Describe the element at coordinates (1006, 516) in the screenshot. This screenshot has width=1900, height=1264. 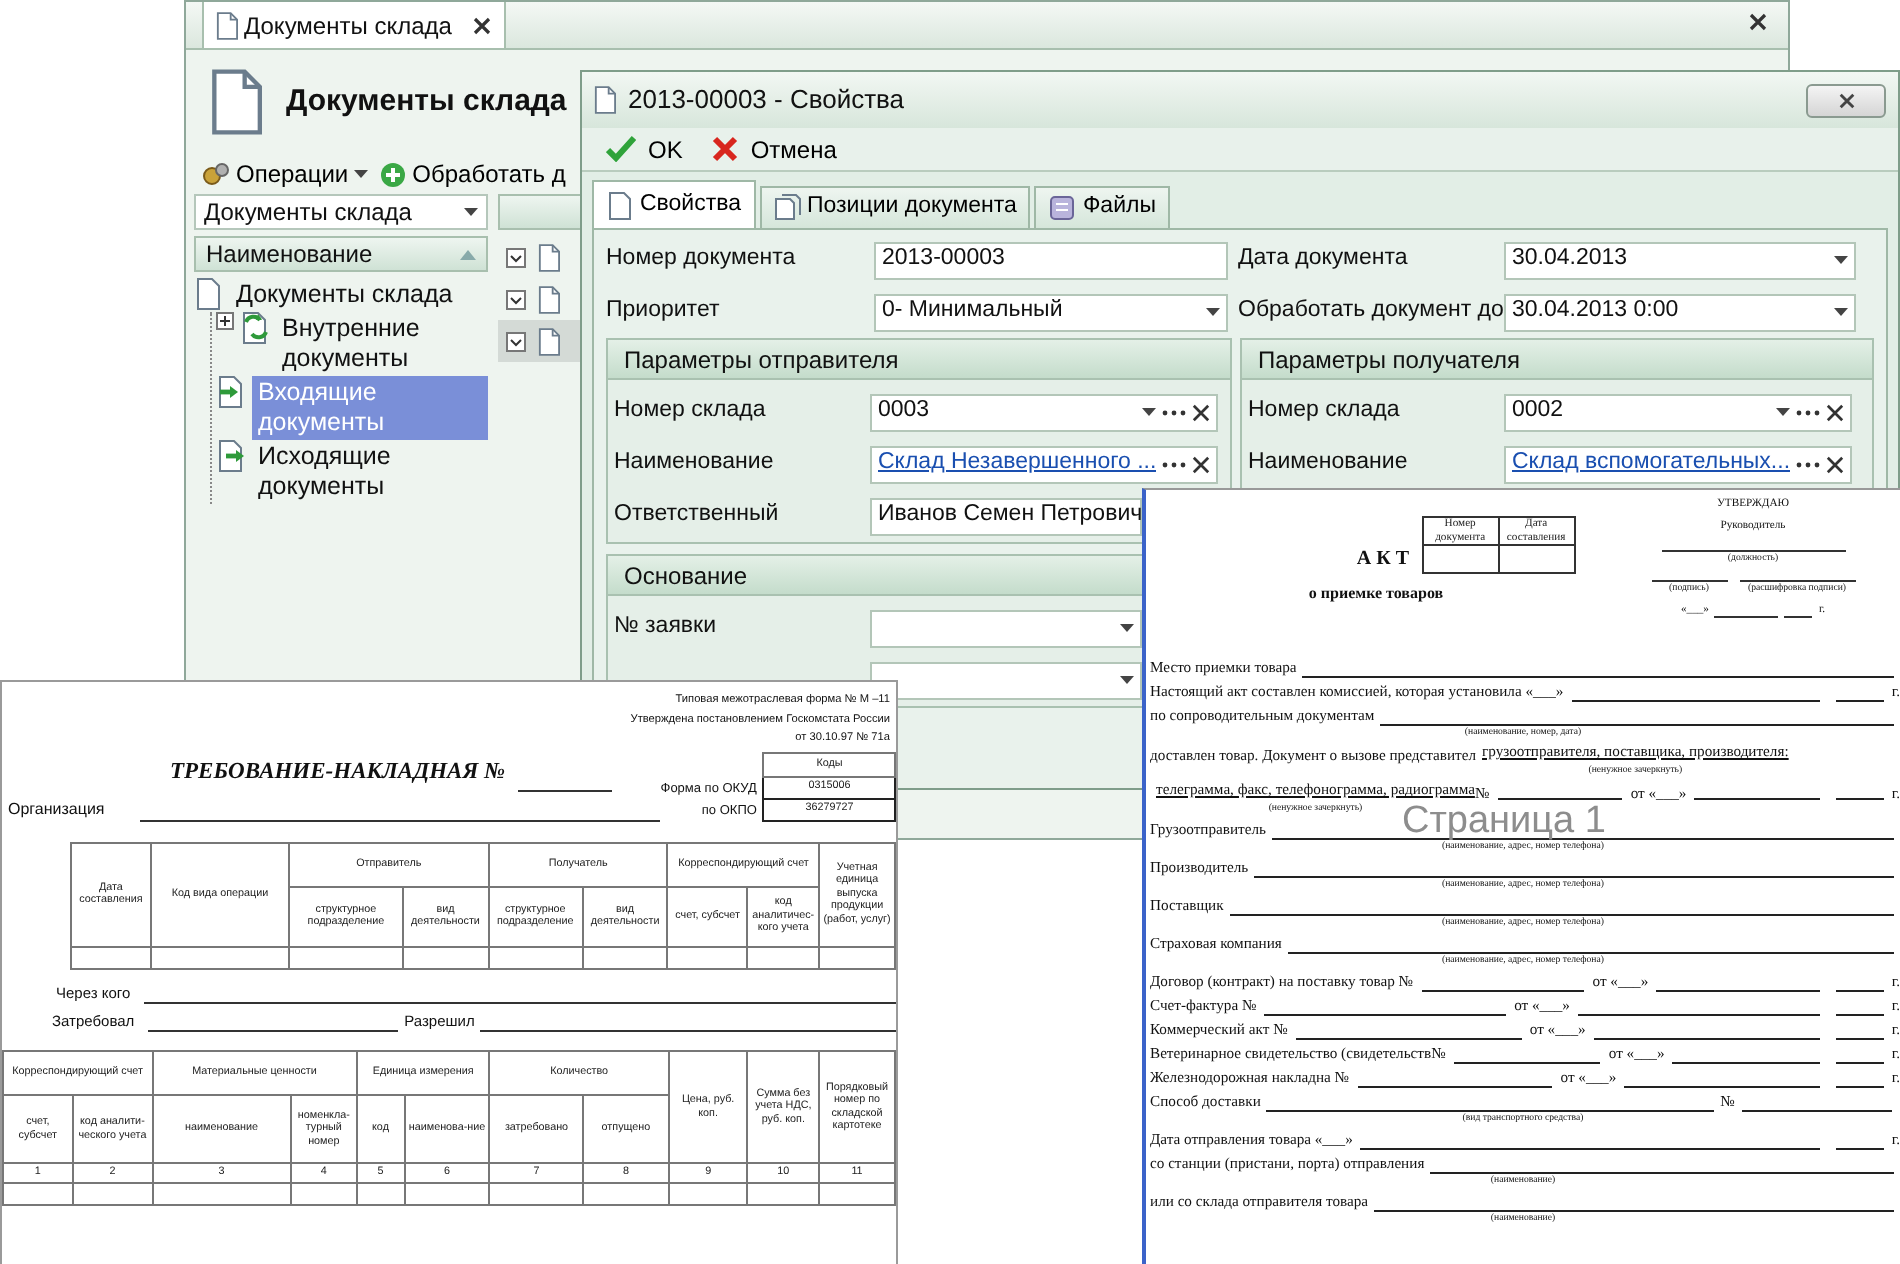
I see `dropdown-field: Иванов Семен Петрович` at that location.